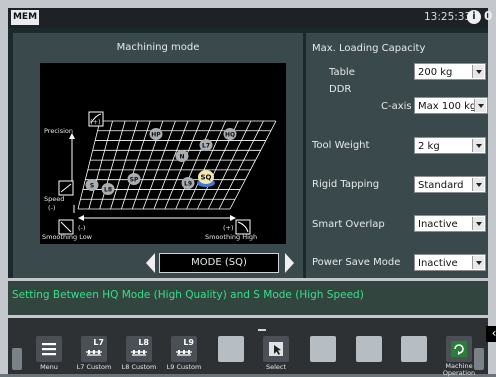 Image resolution: width=496 pixels, height=377 pixels. I want to click on mode-next-button, so click(289, 263).